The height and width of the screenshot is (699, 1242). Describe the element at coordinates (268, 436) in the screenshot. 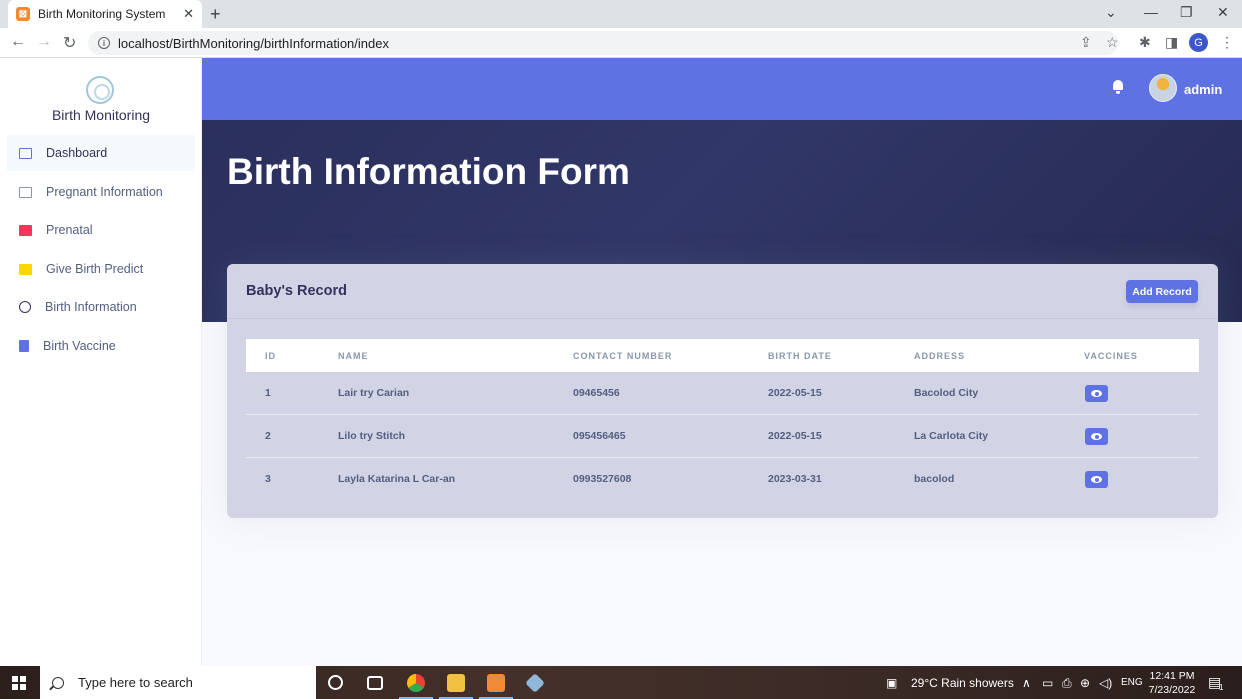

I see `cell-id: 2` at that location.